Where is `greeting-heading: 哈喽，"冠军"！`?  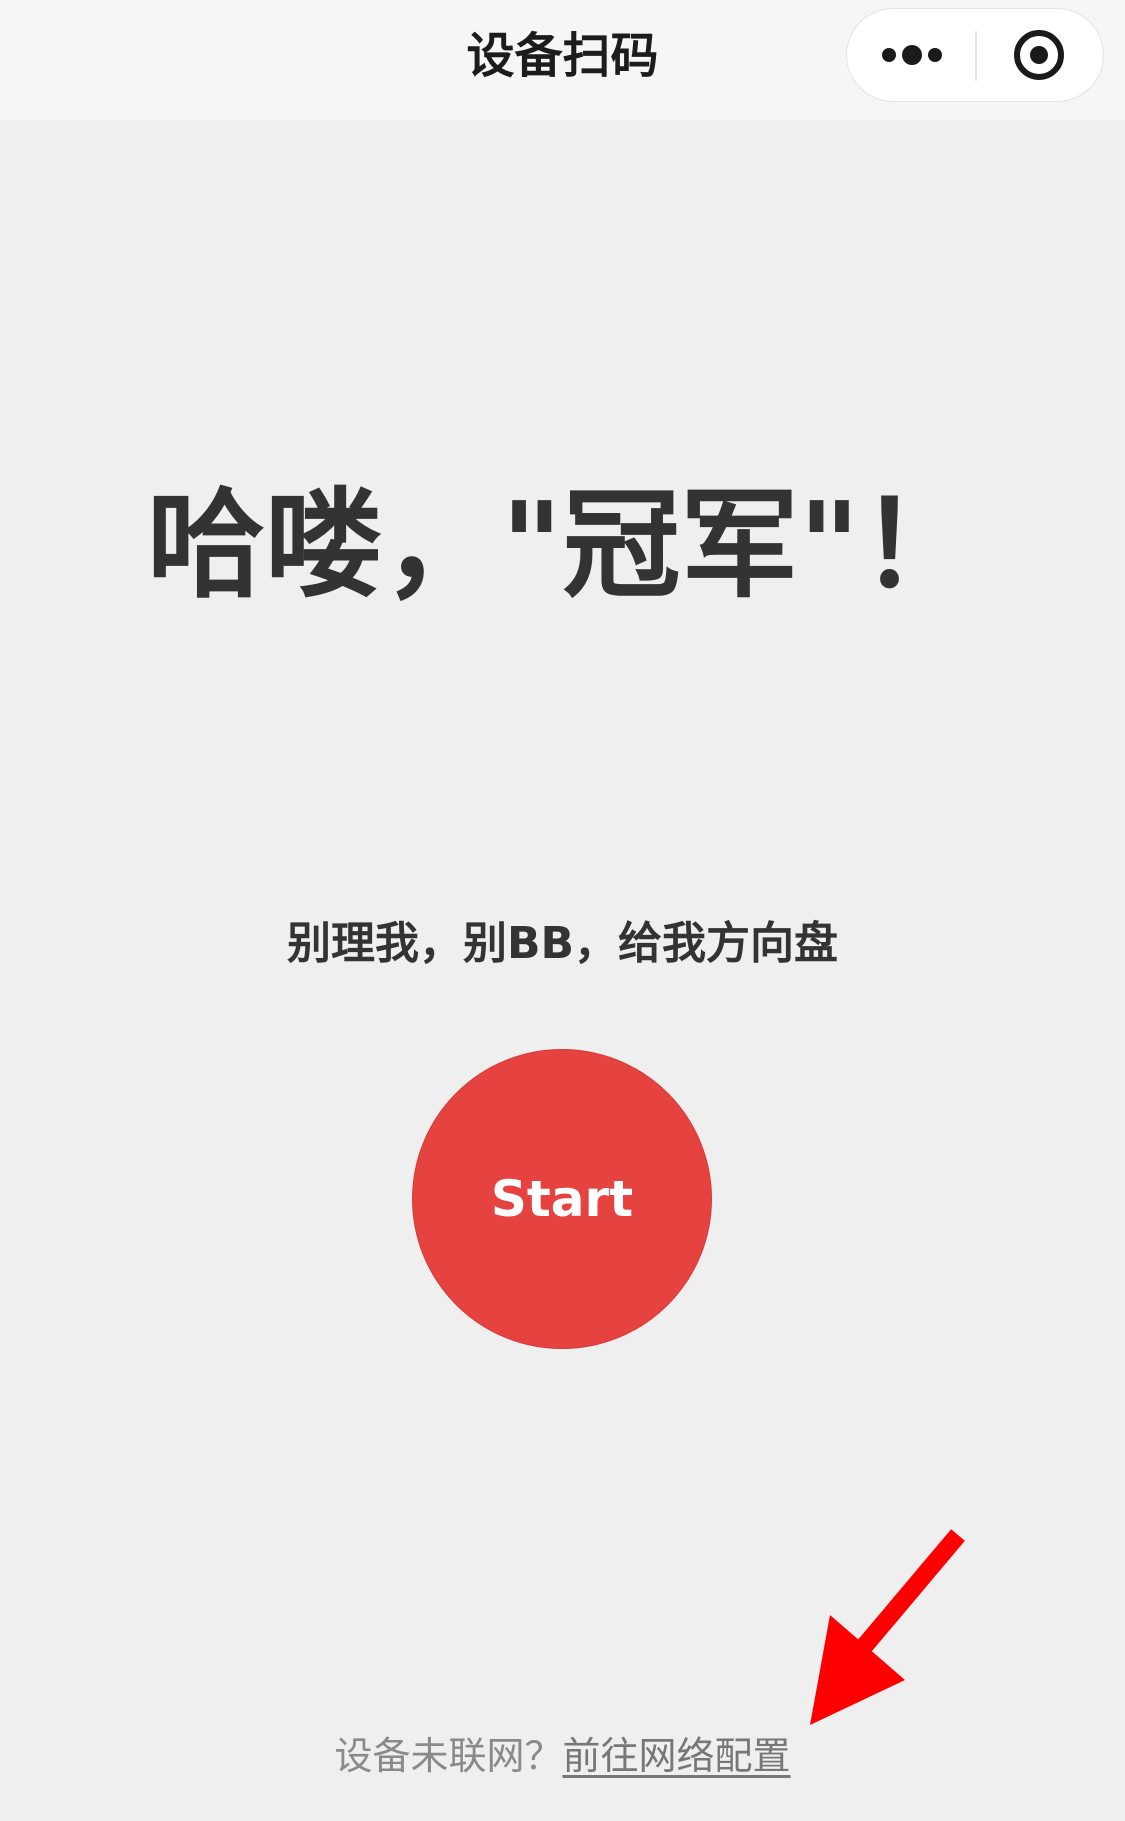 greeting-heading: 哈喽，"冠军"！ is located at coordinates (562, 545).